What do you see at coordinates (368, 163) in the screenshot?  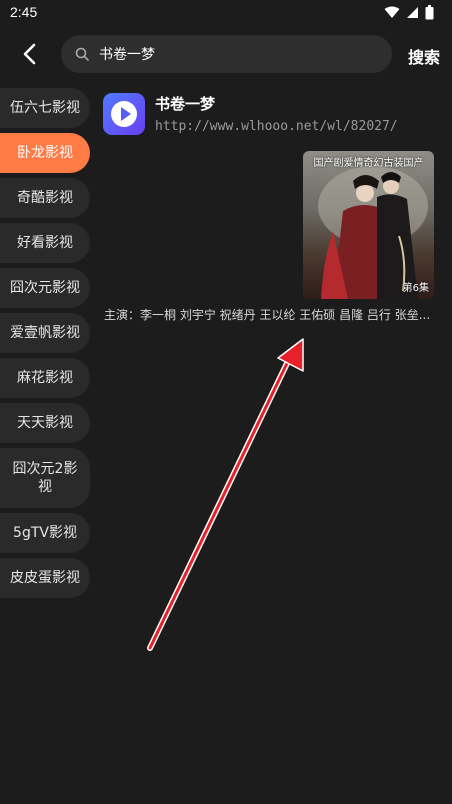 I see `poster-tag: 国产剧爱情奇幻古装国产` at bounding box center [368, 163].